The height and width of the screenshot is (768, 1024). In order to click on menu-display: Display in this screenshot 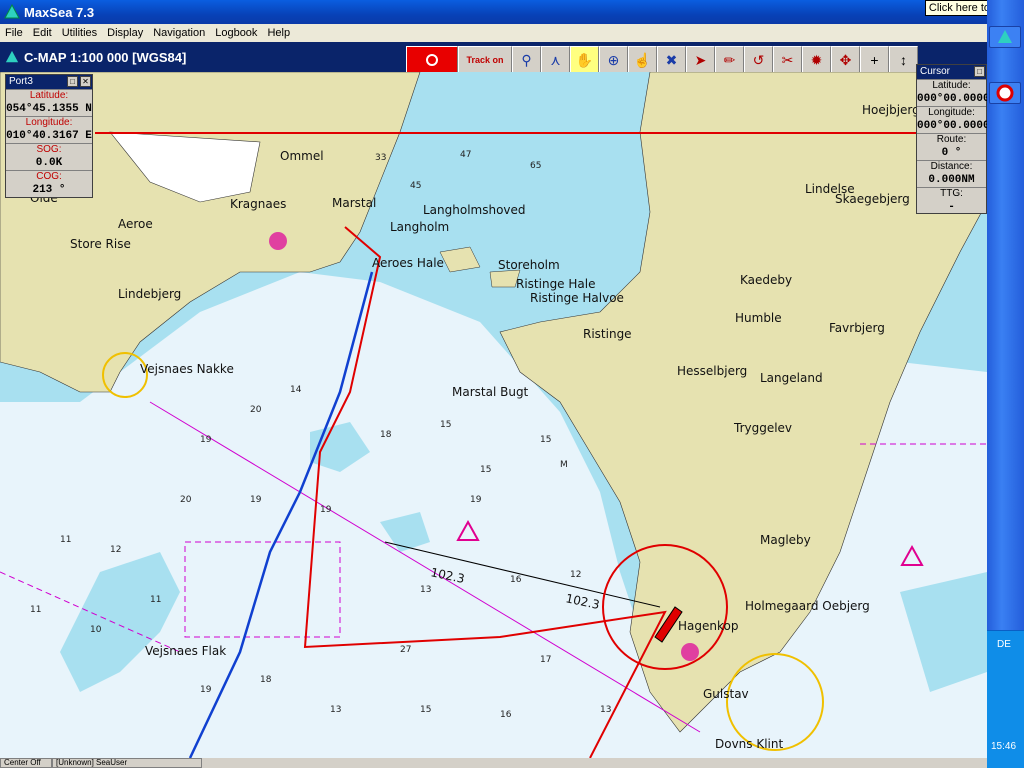, I will do `click(125, 33)`.